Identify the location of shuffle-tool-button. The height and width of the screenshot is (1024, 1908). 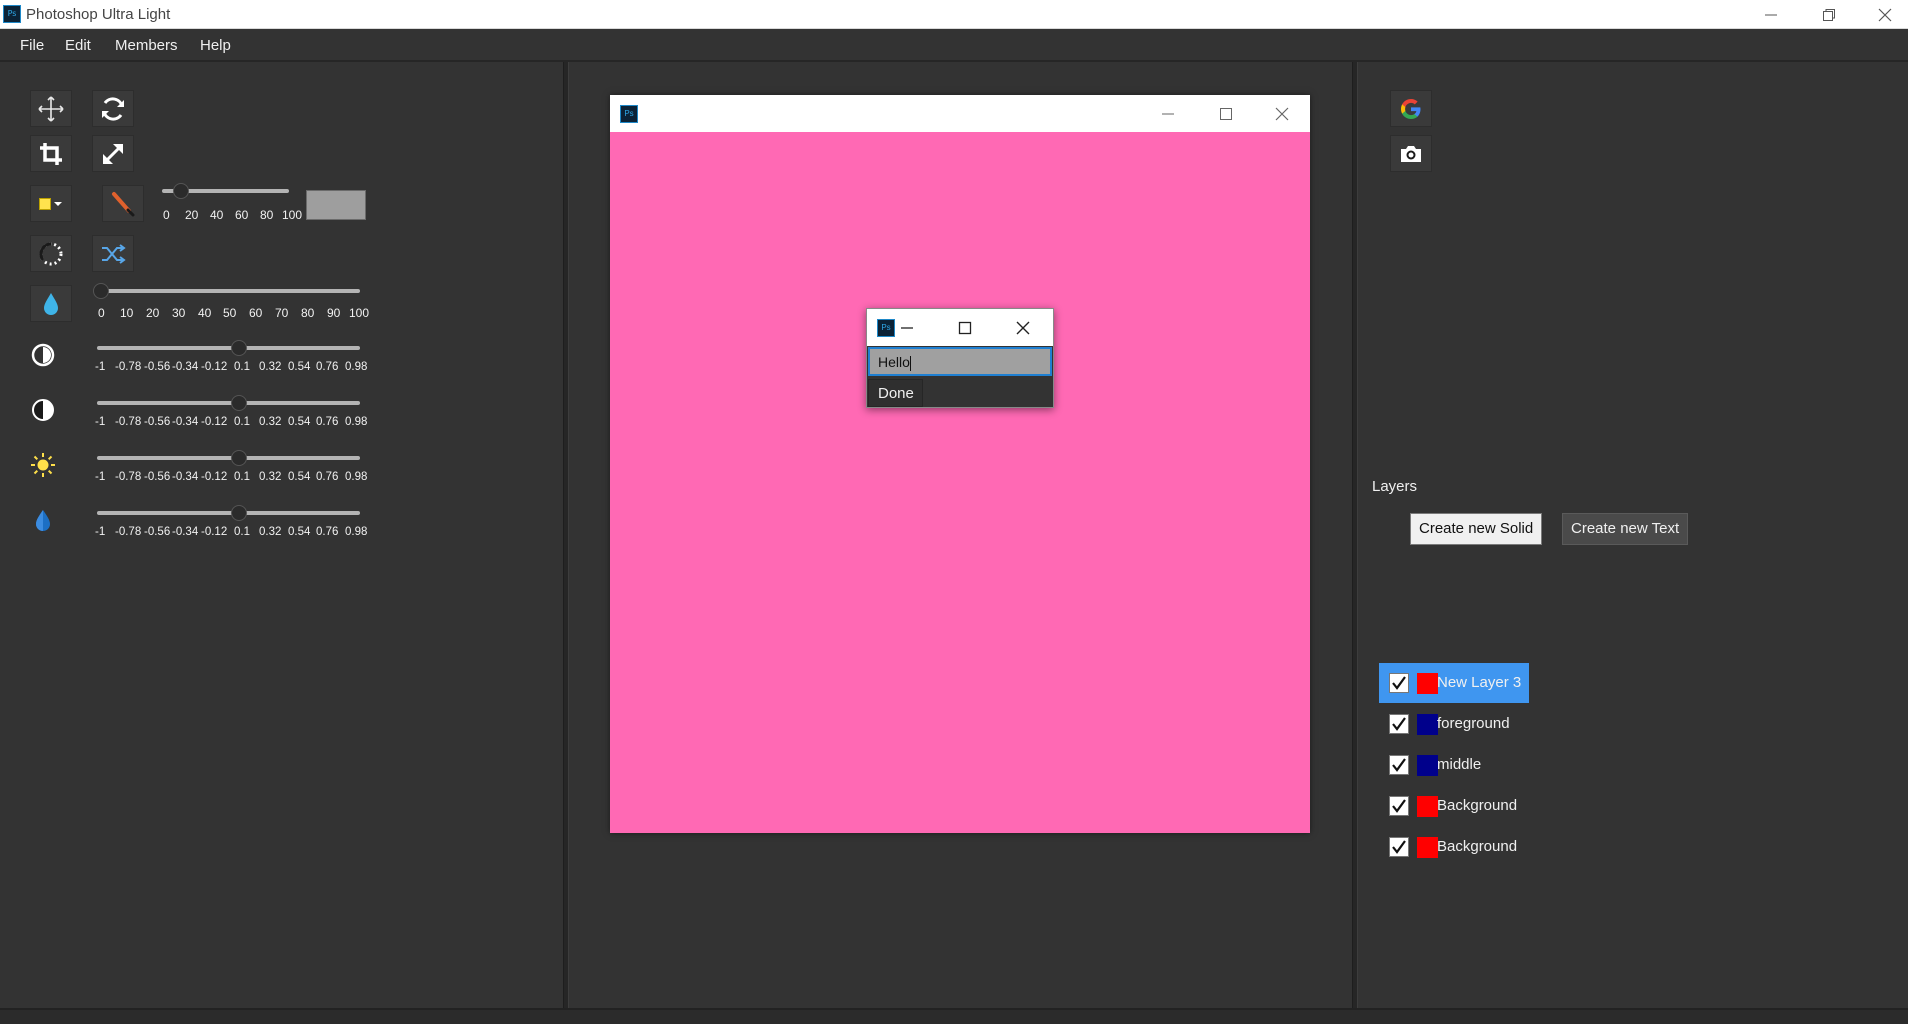
(113, 253).